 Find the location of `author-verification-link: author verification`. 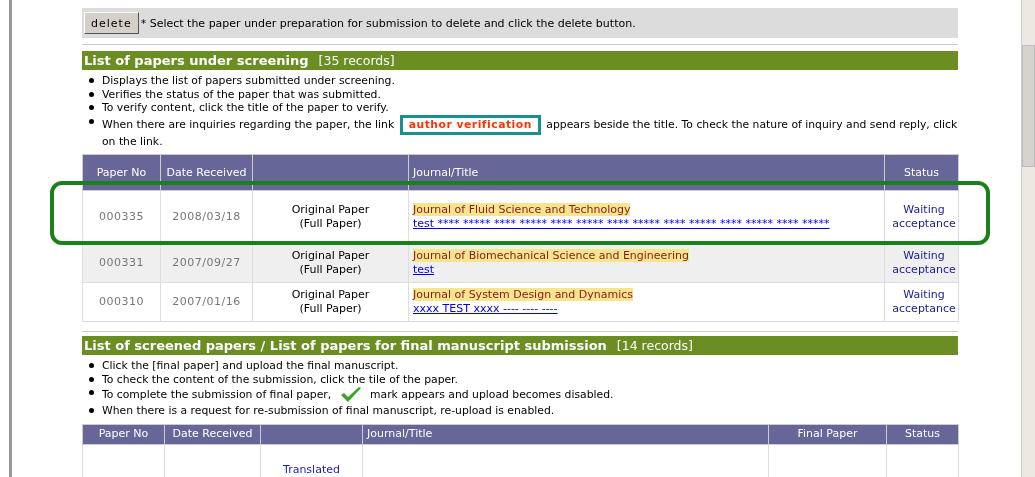

author-verification-link: author verification is located at coordinates (470, 124).